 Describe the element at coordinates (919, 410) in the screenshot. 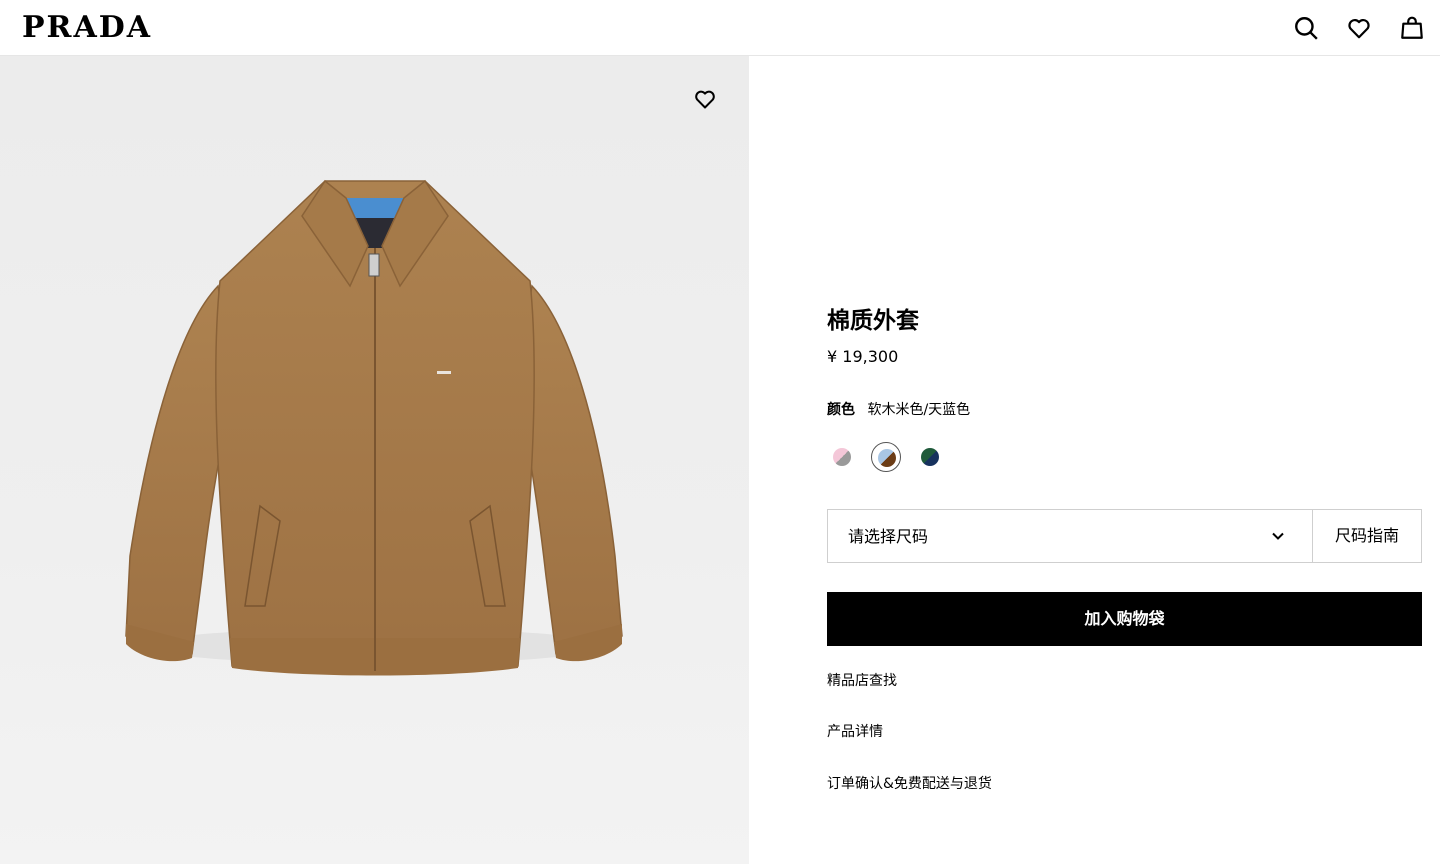

I see `color-value: 软木米色/天蓝色` at that location.